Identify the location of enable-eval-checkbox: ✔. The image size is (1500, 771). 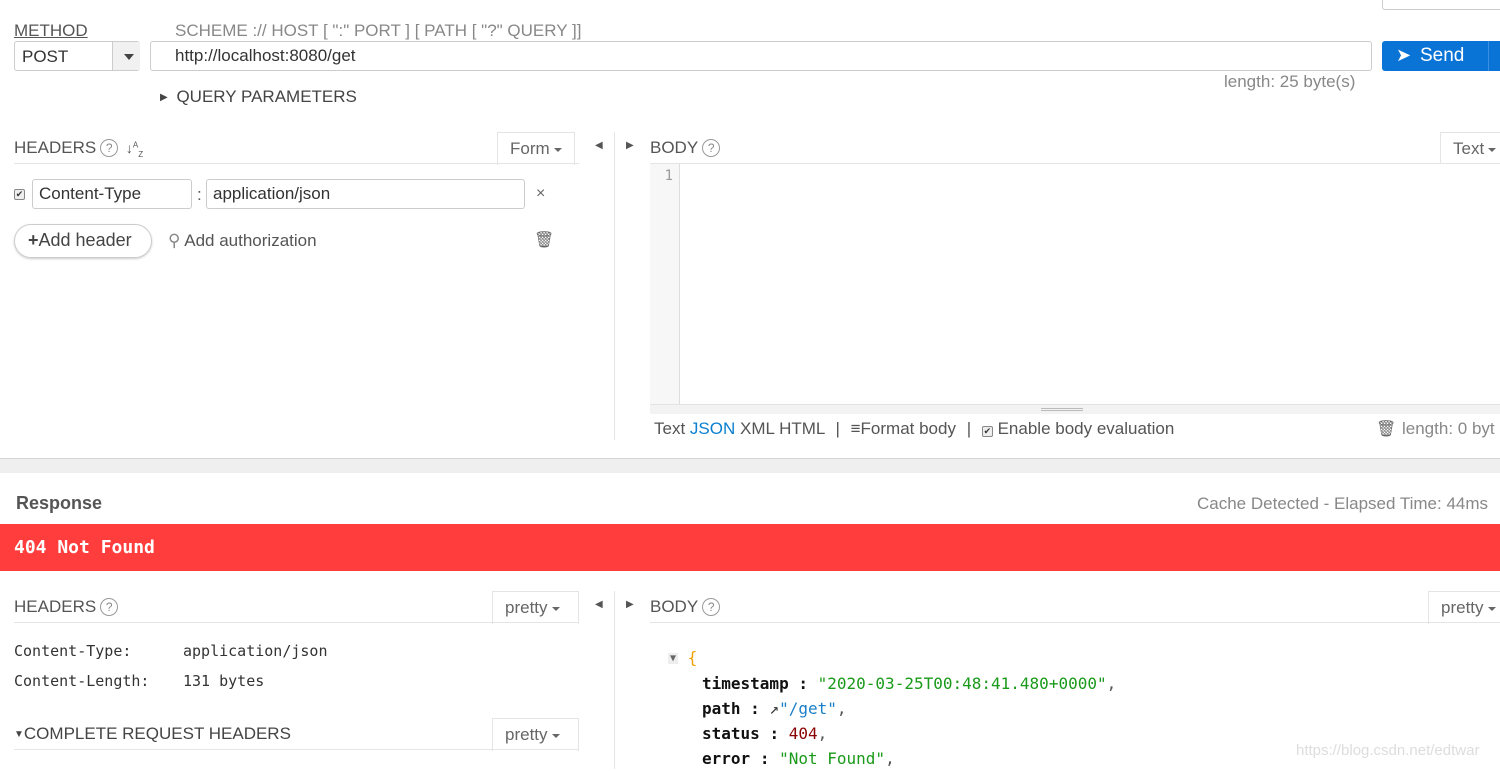
(987, 431).